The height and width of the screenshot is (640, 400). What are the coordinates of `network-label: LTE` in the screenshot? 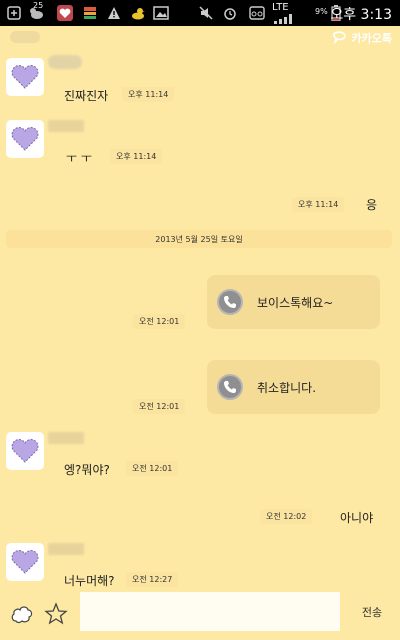 It's located at (280, 7).